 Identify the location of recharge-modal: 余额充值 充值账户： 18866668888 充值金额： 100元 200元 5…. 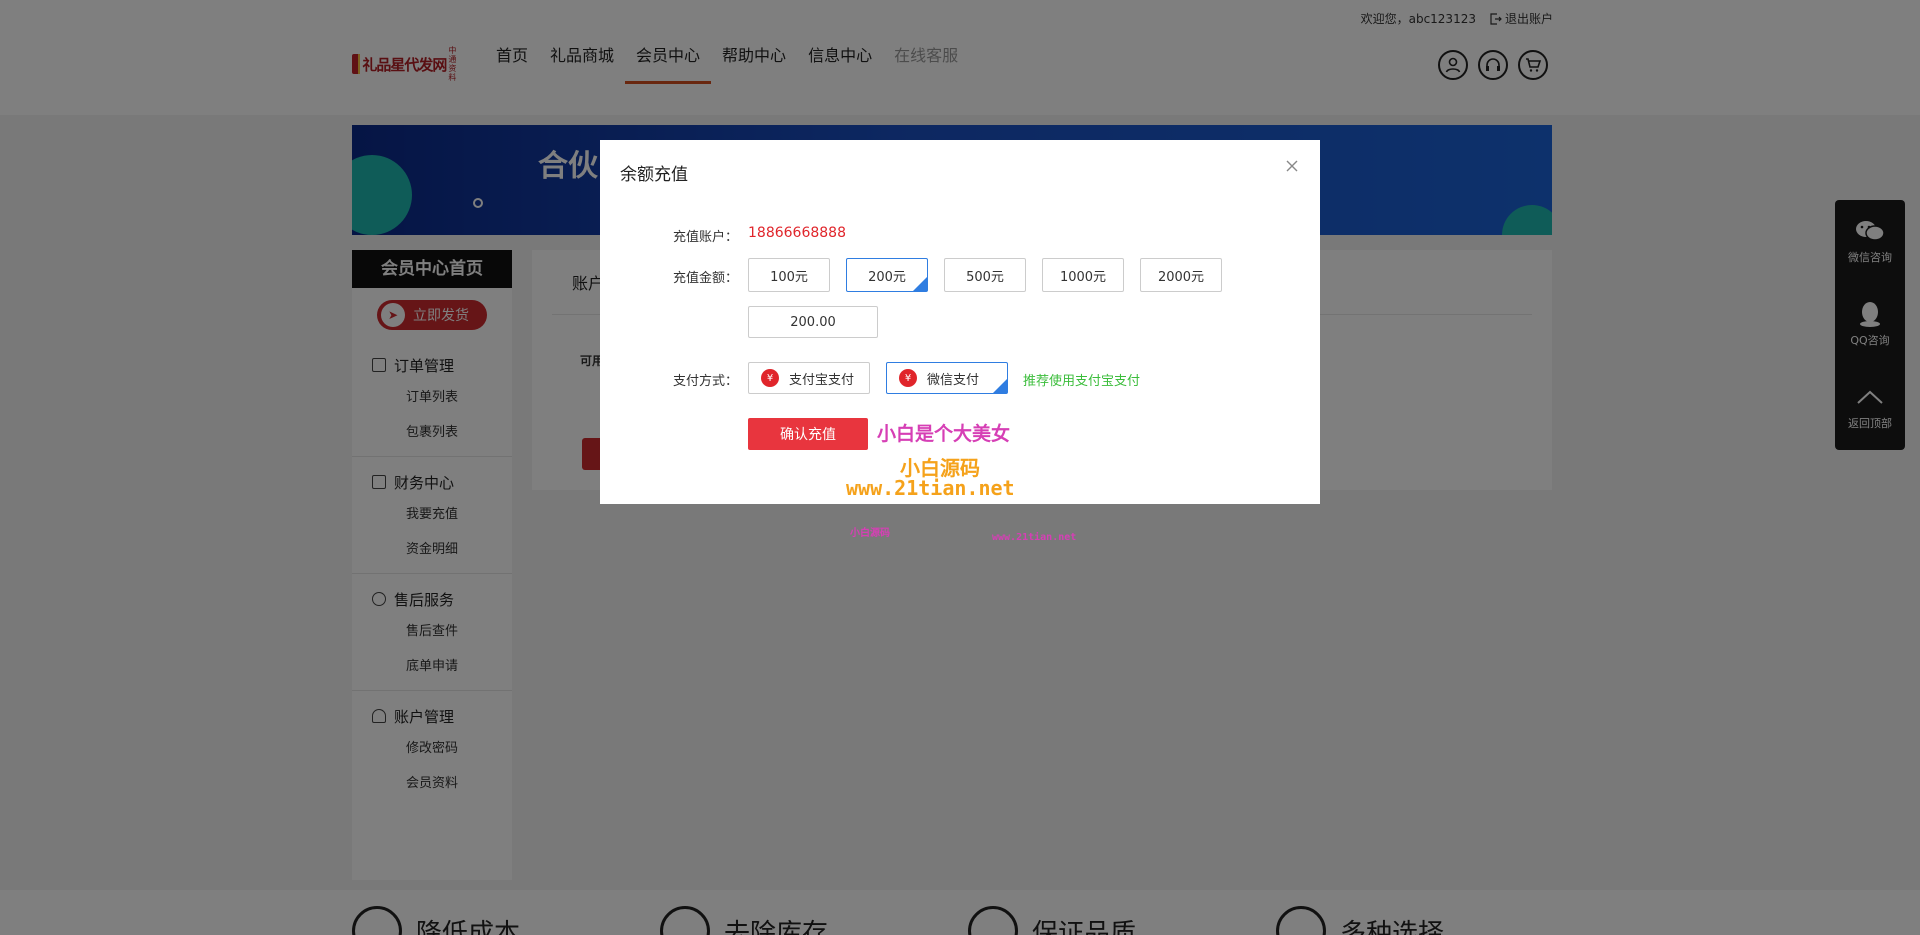
(960, 322).